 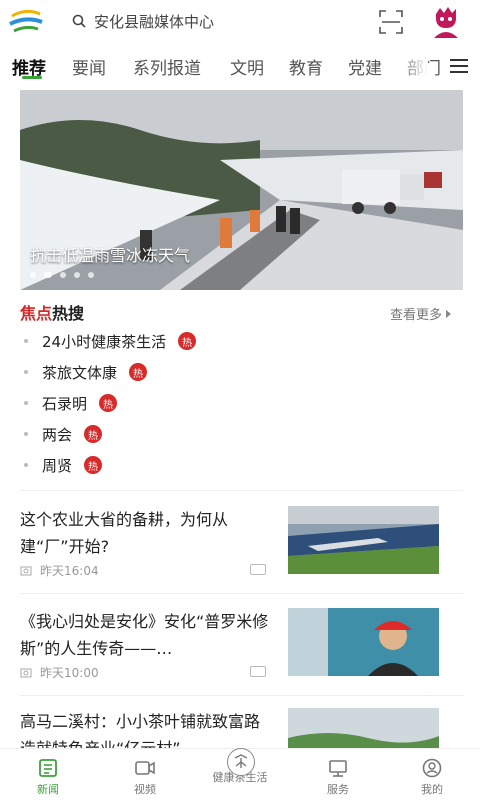 I want to click on app-logo-icon, so click(x=26, y=22).